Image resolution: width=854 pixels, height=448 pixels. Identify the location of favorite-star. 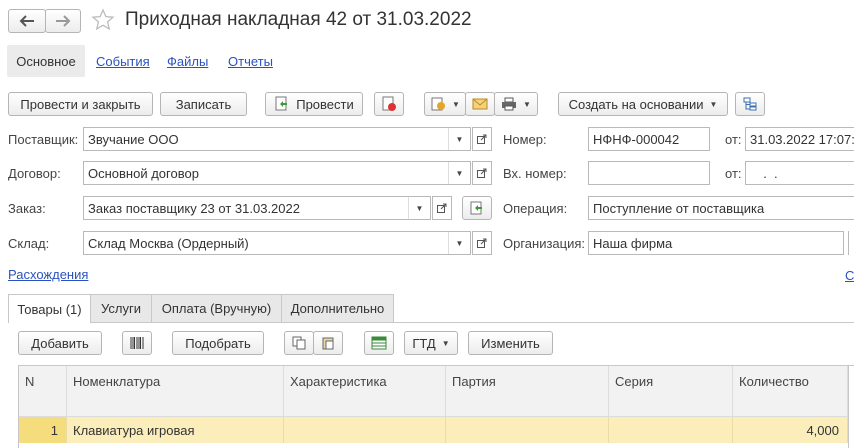
(103, 20).